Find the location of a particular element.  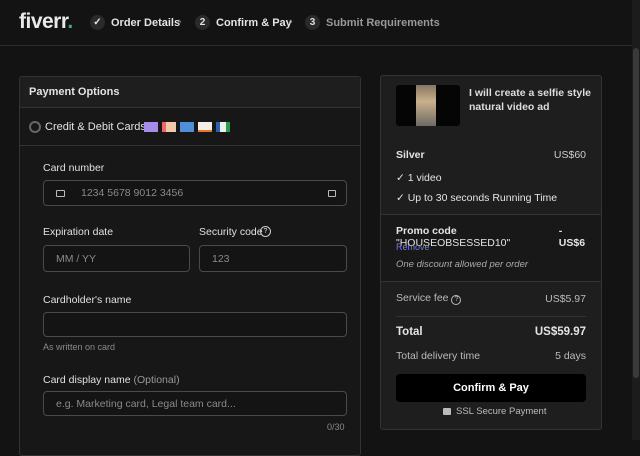

discover-icon is located at coordinates (205, 127).